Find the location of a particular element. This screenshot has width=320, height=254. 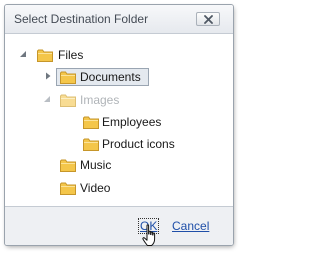

close-icon is located at coordinates (208, 19).